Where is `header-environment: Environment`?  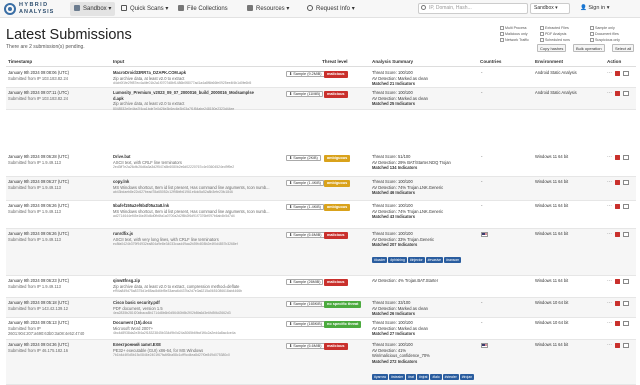 header-environment: Environment is located at coordinates (549, 61).